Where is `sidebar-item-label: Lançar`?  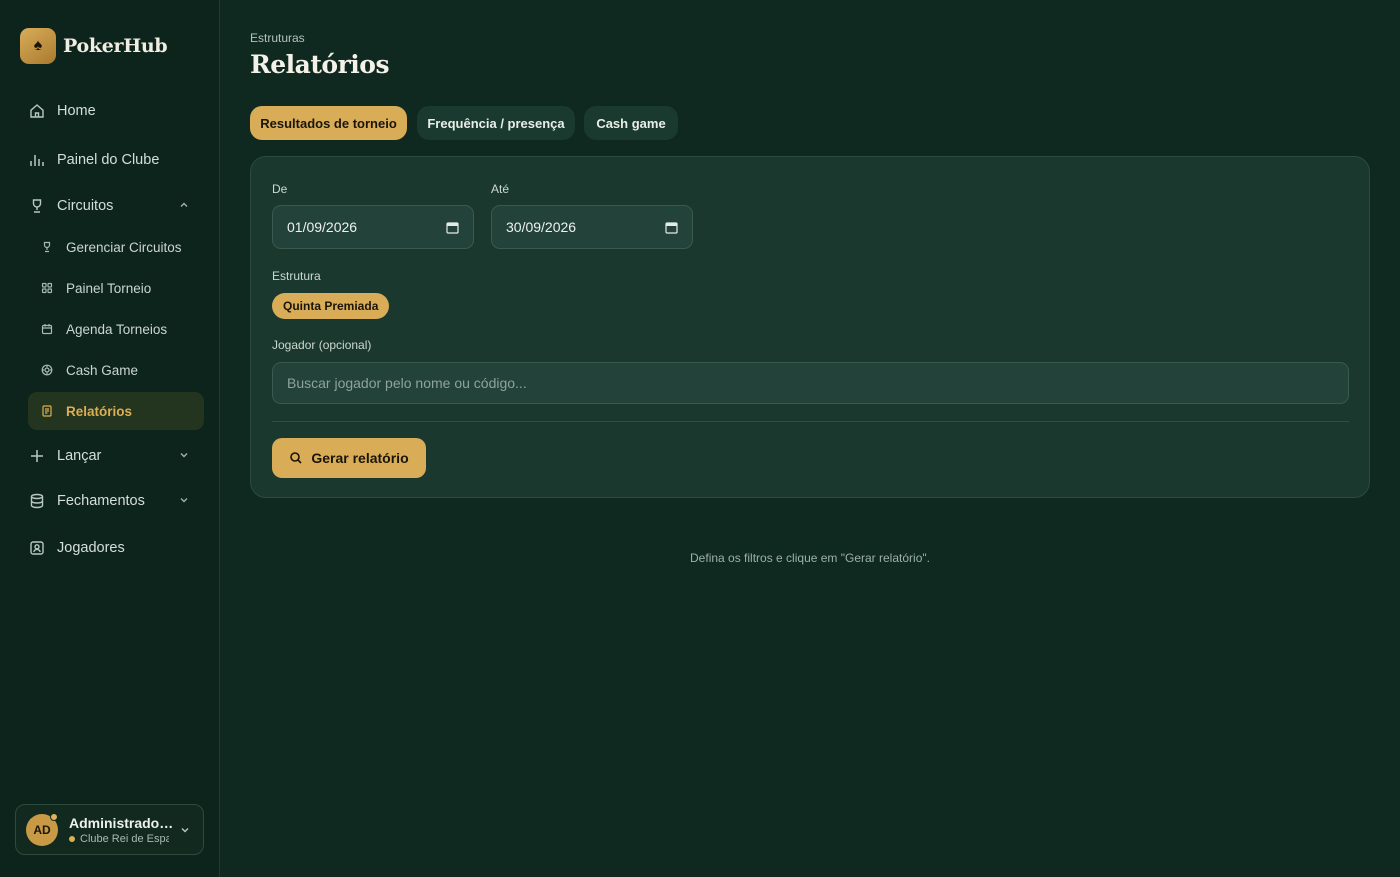
sidebar-item-label: Lançar is located at coordinates (79, 456).